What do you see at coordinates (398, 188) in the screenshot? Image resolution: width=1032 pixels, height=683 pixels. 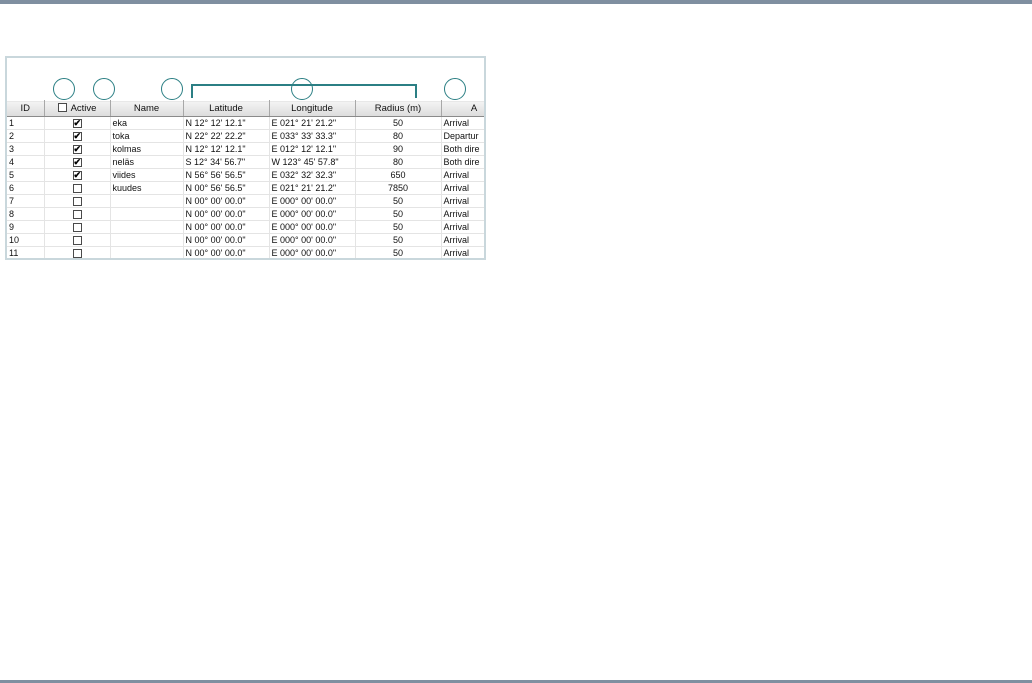 I see `cell-radius: 7850` at bounding box center [398, 188].